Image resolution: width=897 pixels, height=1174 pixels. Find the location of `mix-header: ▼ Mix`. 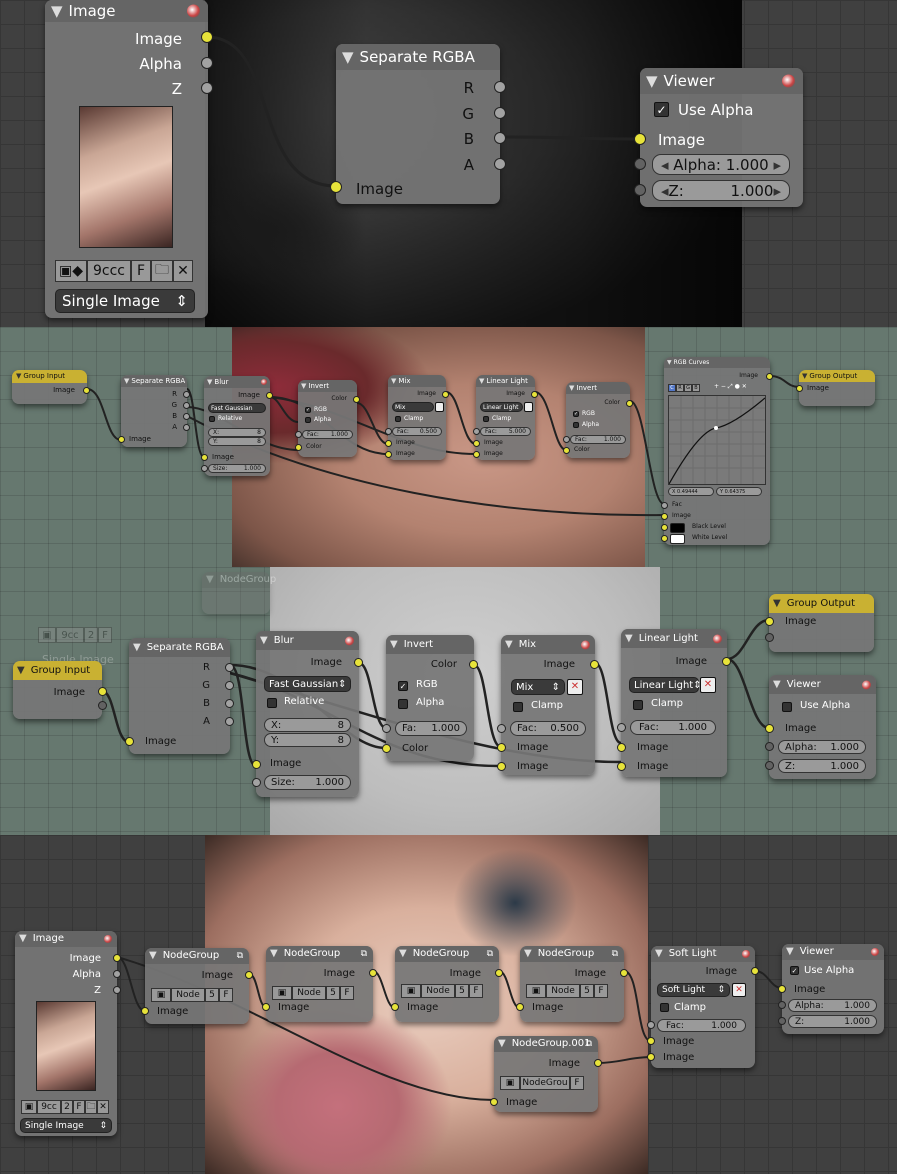

mix-header: ▼ Mix is located at coordinates (548, 644).